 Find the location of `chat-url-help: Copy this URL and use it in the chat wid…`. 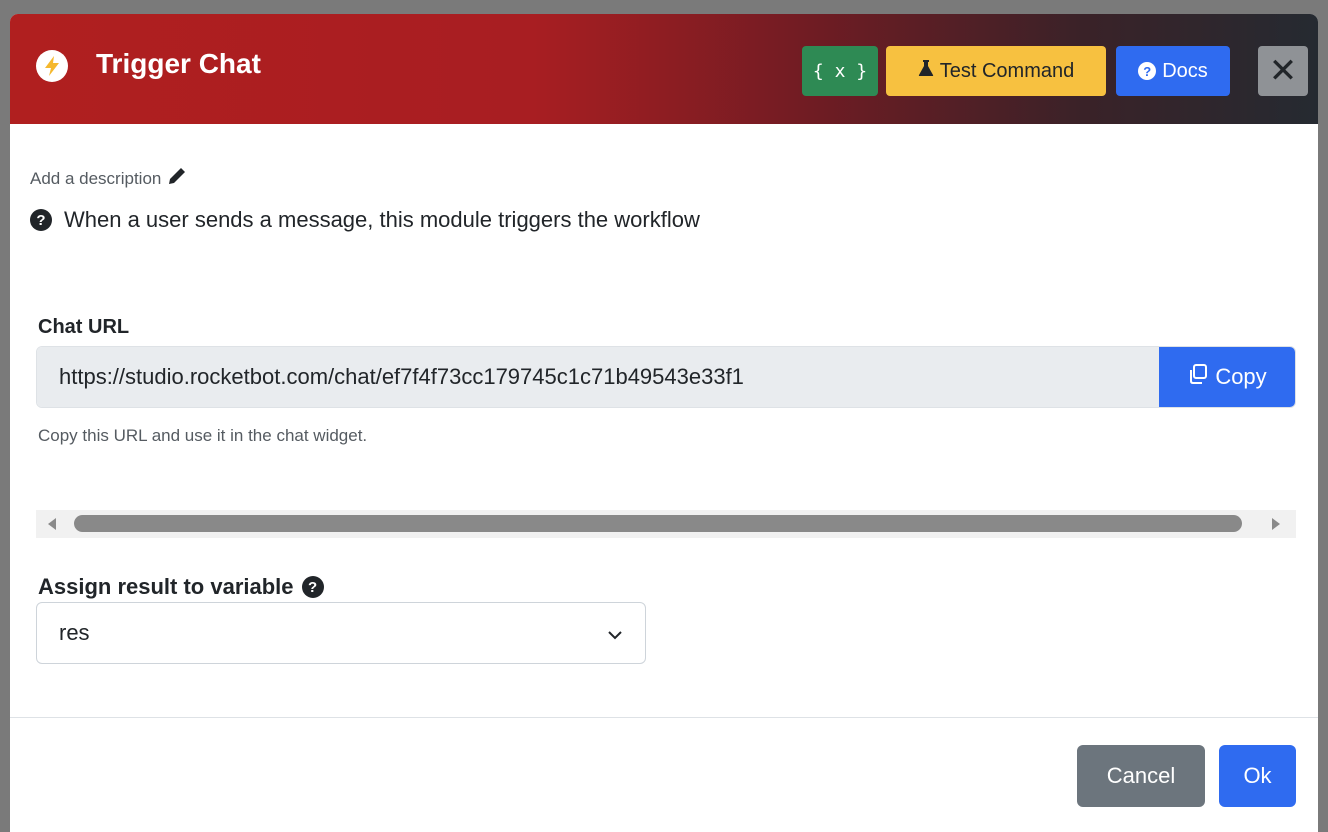

chat-url-help: Copy this URL and use it in the chat wid… is located at coordinates (203, 435).